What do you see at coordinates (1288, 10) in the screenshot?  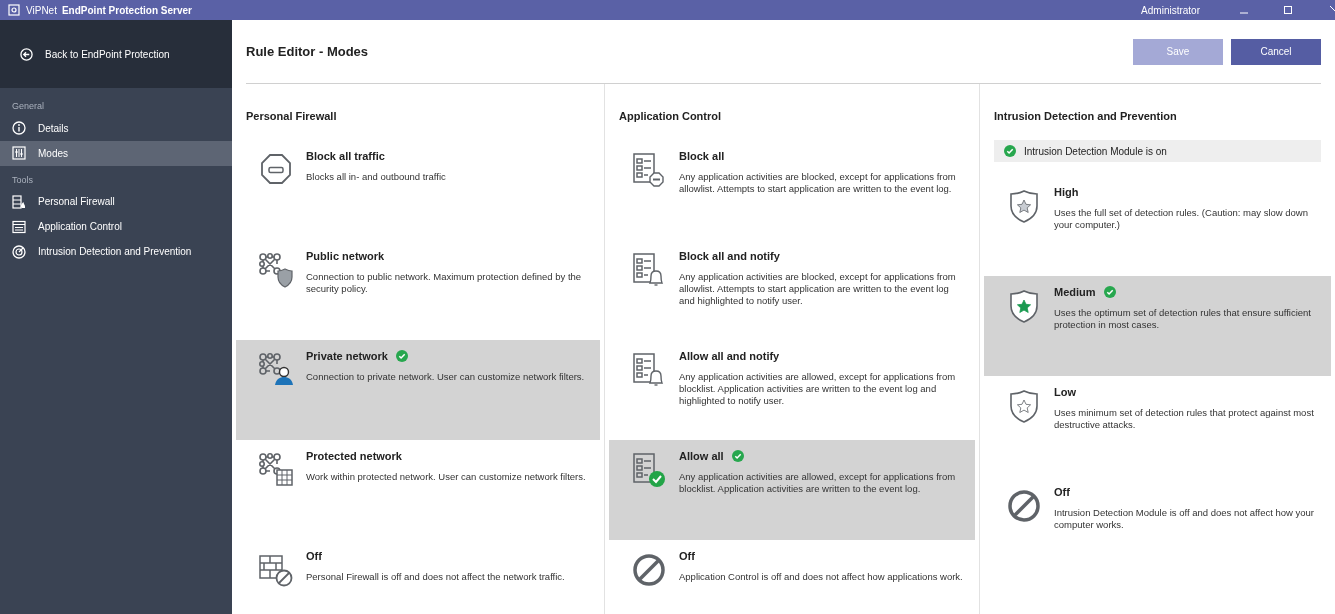 I see `maximize-icon` at bounding box center [1288, 10].